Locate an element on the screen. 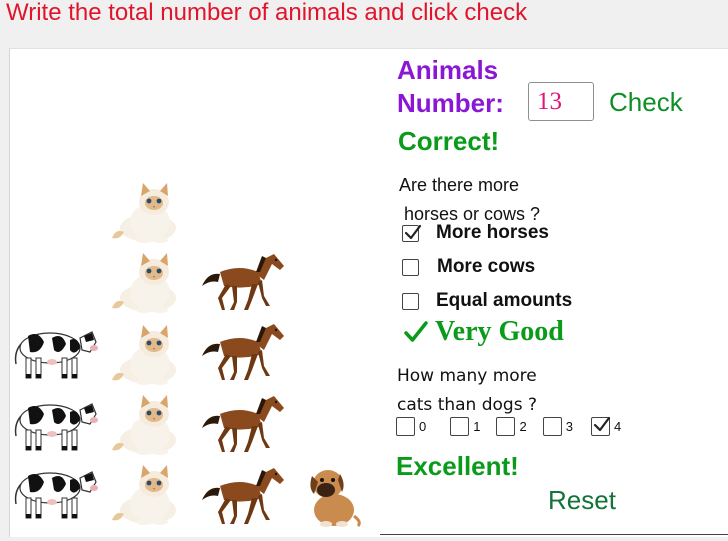 Image resolution: width=728 pixels, height=541 pixels. excellent-message: Excellent! is located at coordinates (457, 466).